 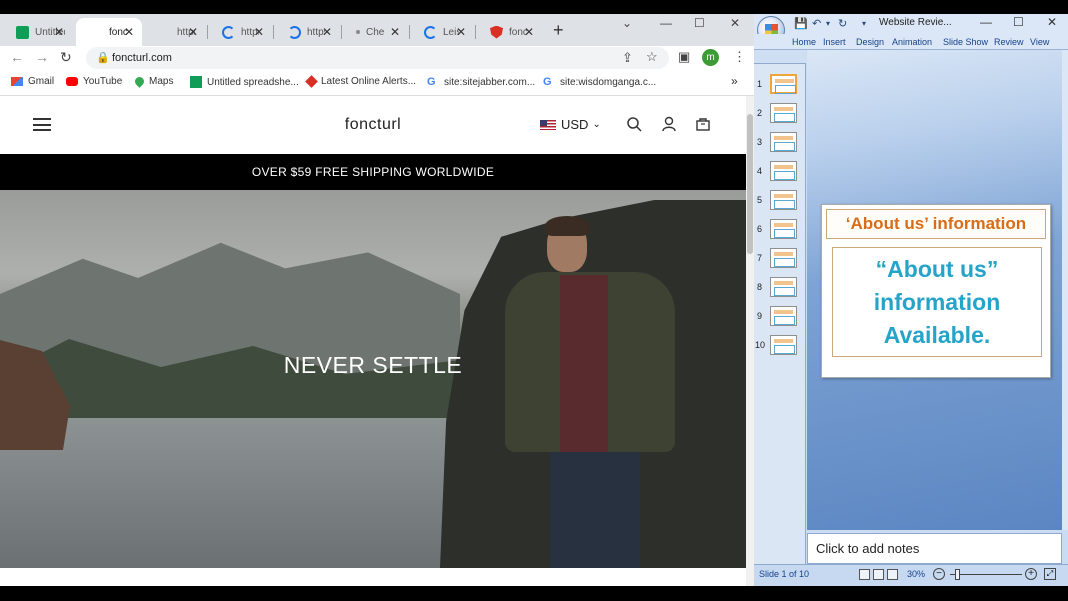 What do you see at coordinates (878, 574) in the screenshot?
I see `slide-sorter-icon` at bounding box center [878, 574].